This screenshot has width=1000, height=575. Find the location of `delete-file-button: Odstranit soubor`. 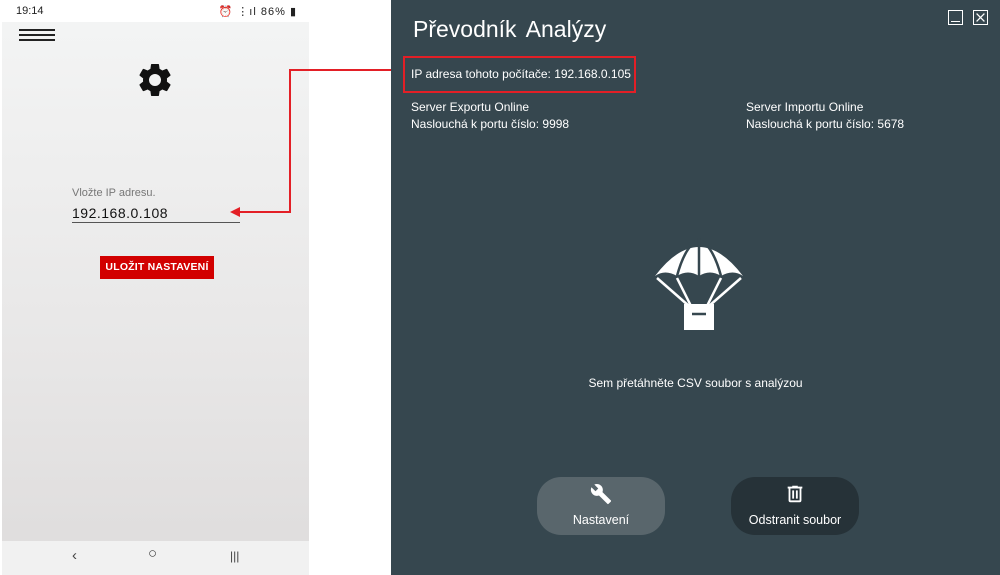

delete-file-button: Odstranit soubor is located at coordinates (795, 506).